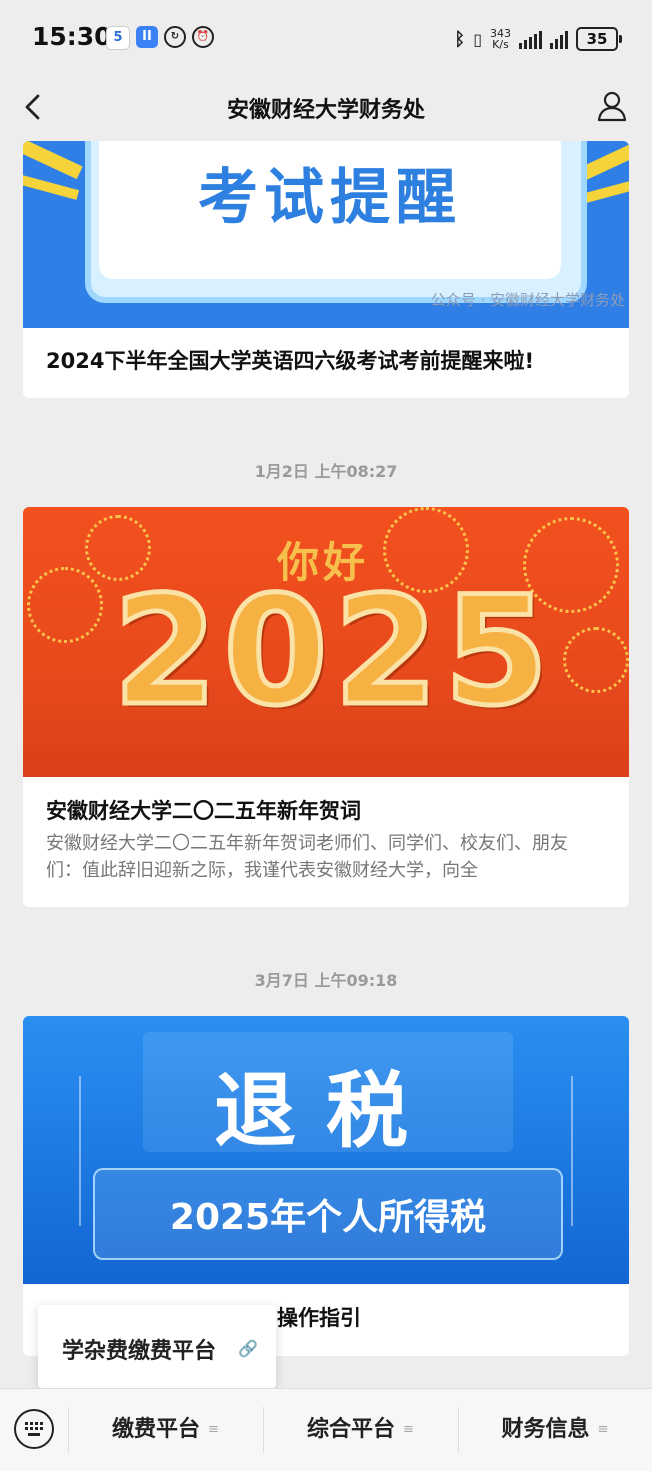  I want to click on status-time: 15:30, so click(72, 36).